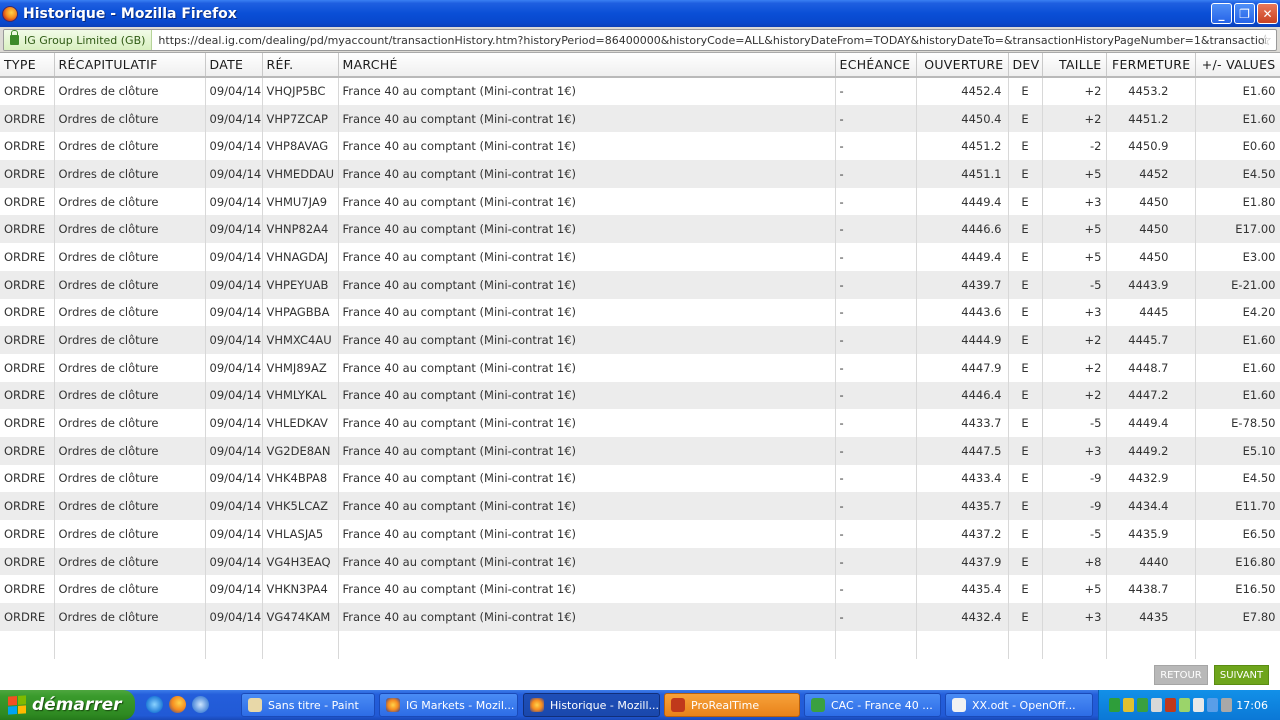 The height and width of the screenshot is (720, 1280). What do you see at coordinates (234, 65) in the screenshot?
I see `column-header-date: DATE` at bounding box center [234, 65].